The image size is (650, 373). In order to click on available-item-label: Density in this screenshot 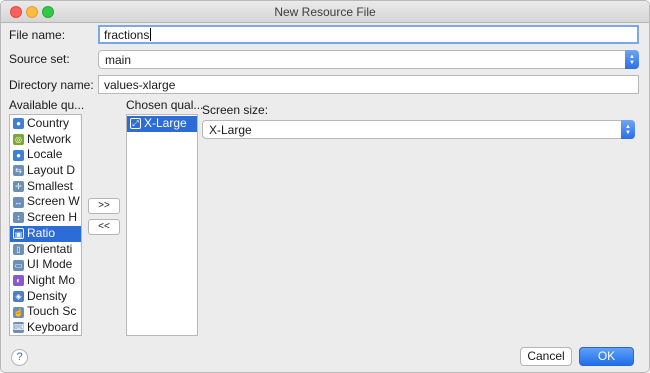, I will do `click(47, 295)`.